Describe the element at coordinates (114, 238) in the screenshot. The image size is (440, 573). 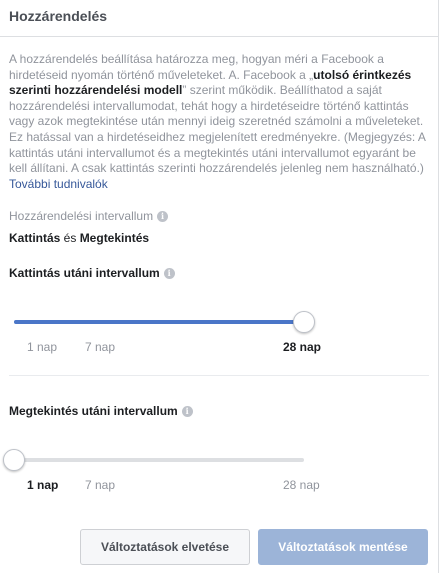
I see `window-value-view: Megtekintés` at that location.